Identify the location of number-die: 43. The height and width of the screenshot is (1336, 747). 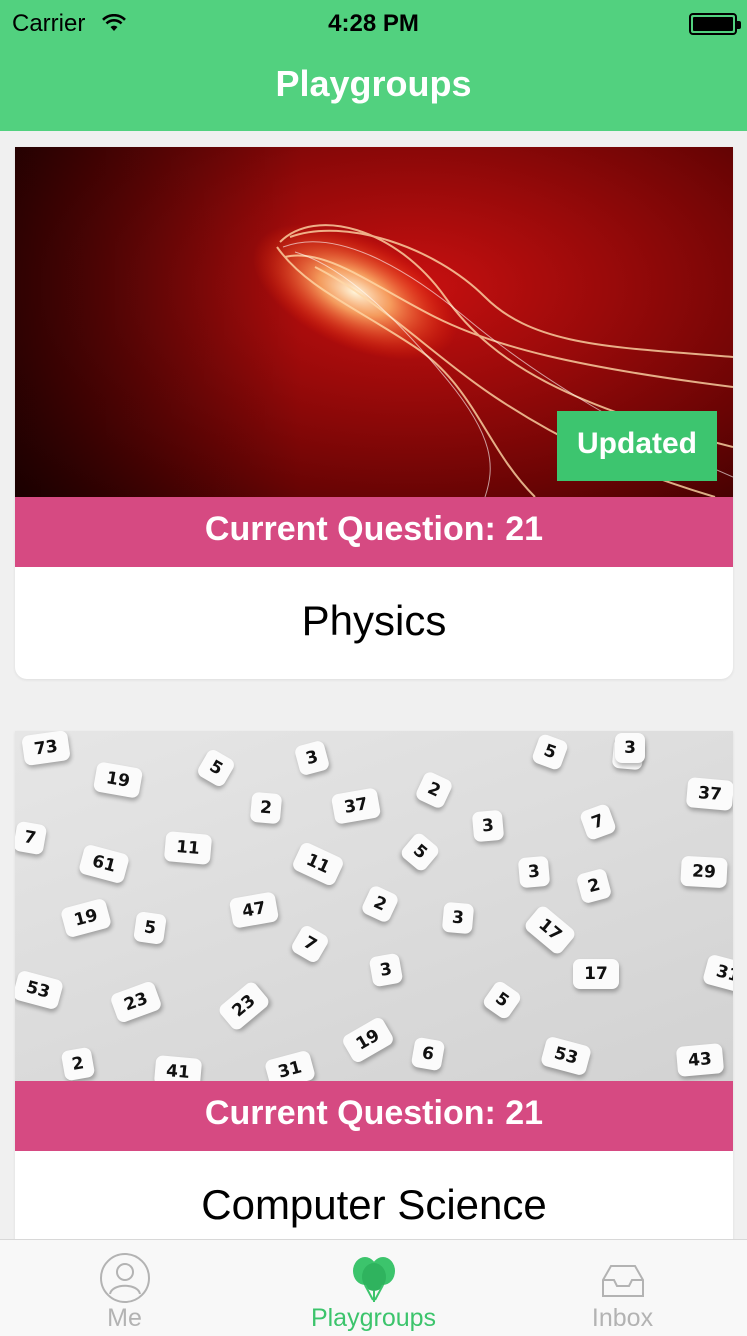
(700, 1060).